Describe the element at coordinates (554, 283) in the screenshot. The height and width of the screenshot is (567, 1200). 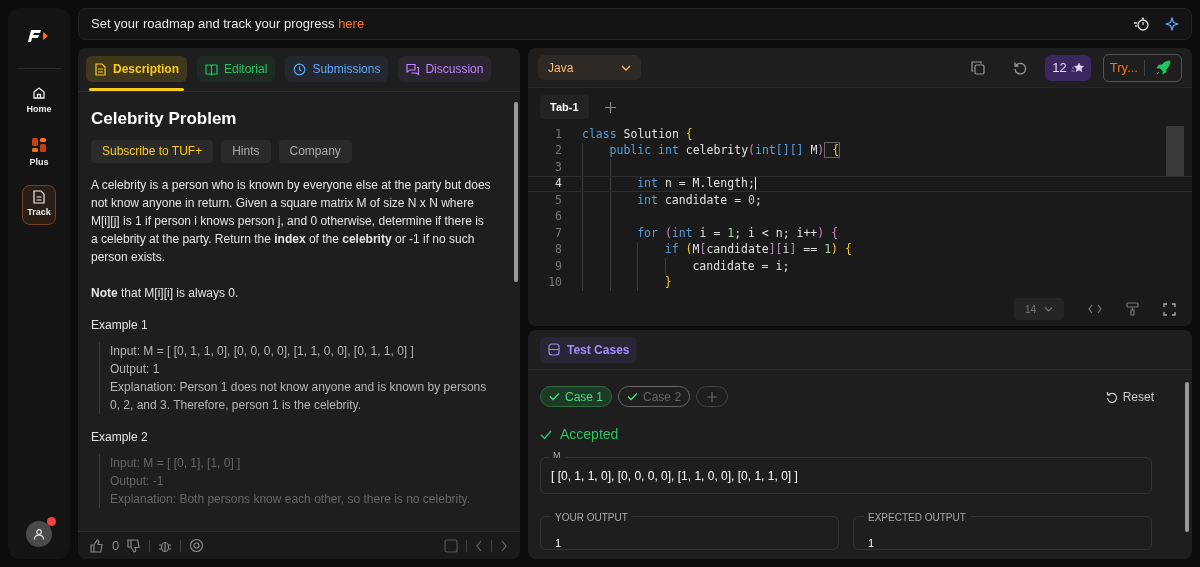
I see `line-number: 10` at that location.